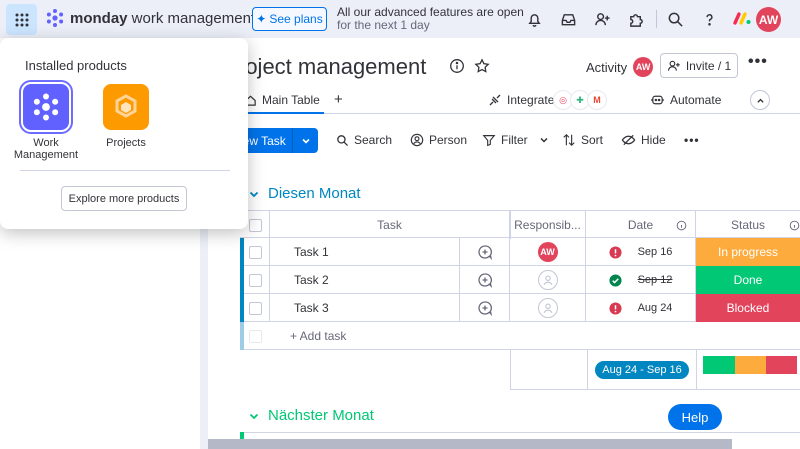 The height and width of the screenshot is (449, 800). What do you see at coordinates (719, 365) in the screenshot?
I see `status-summary-done` at bounding box center [719, 365].